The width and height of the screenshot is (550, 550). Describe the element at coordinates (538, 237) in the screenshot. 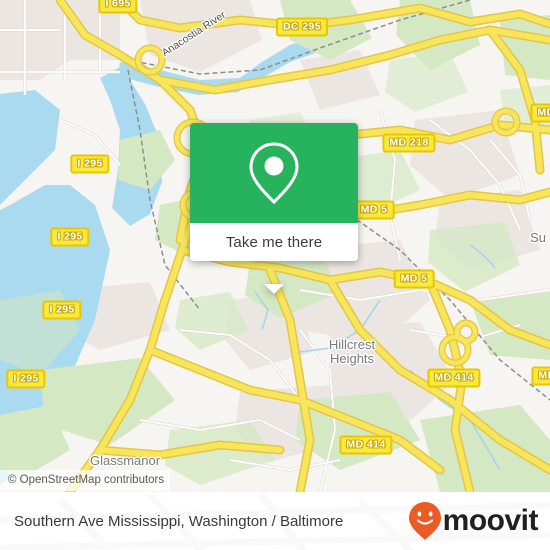

I see `place-label: Su` at that location.